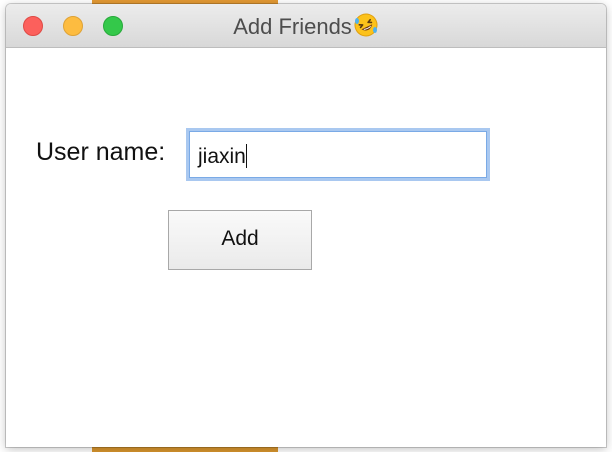 This screenshot has height=452, width=612. Describe the element at coordinates (101, 152) in the screenshot. I see `user-name-label: User name:` at that location.